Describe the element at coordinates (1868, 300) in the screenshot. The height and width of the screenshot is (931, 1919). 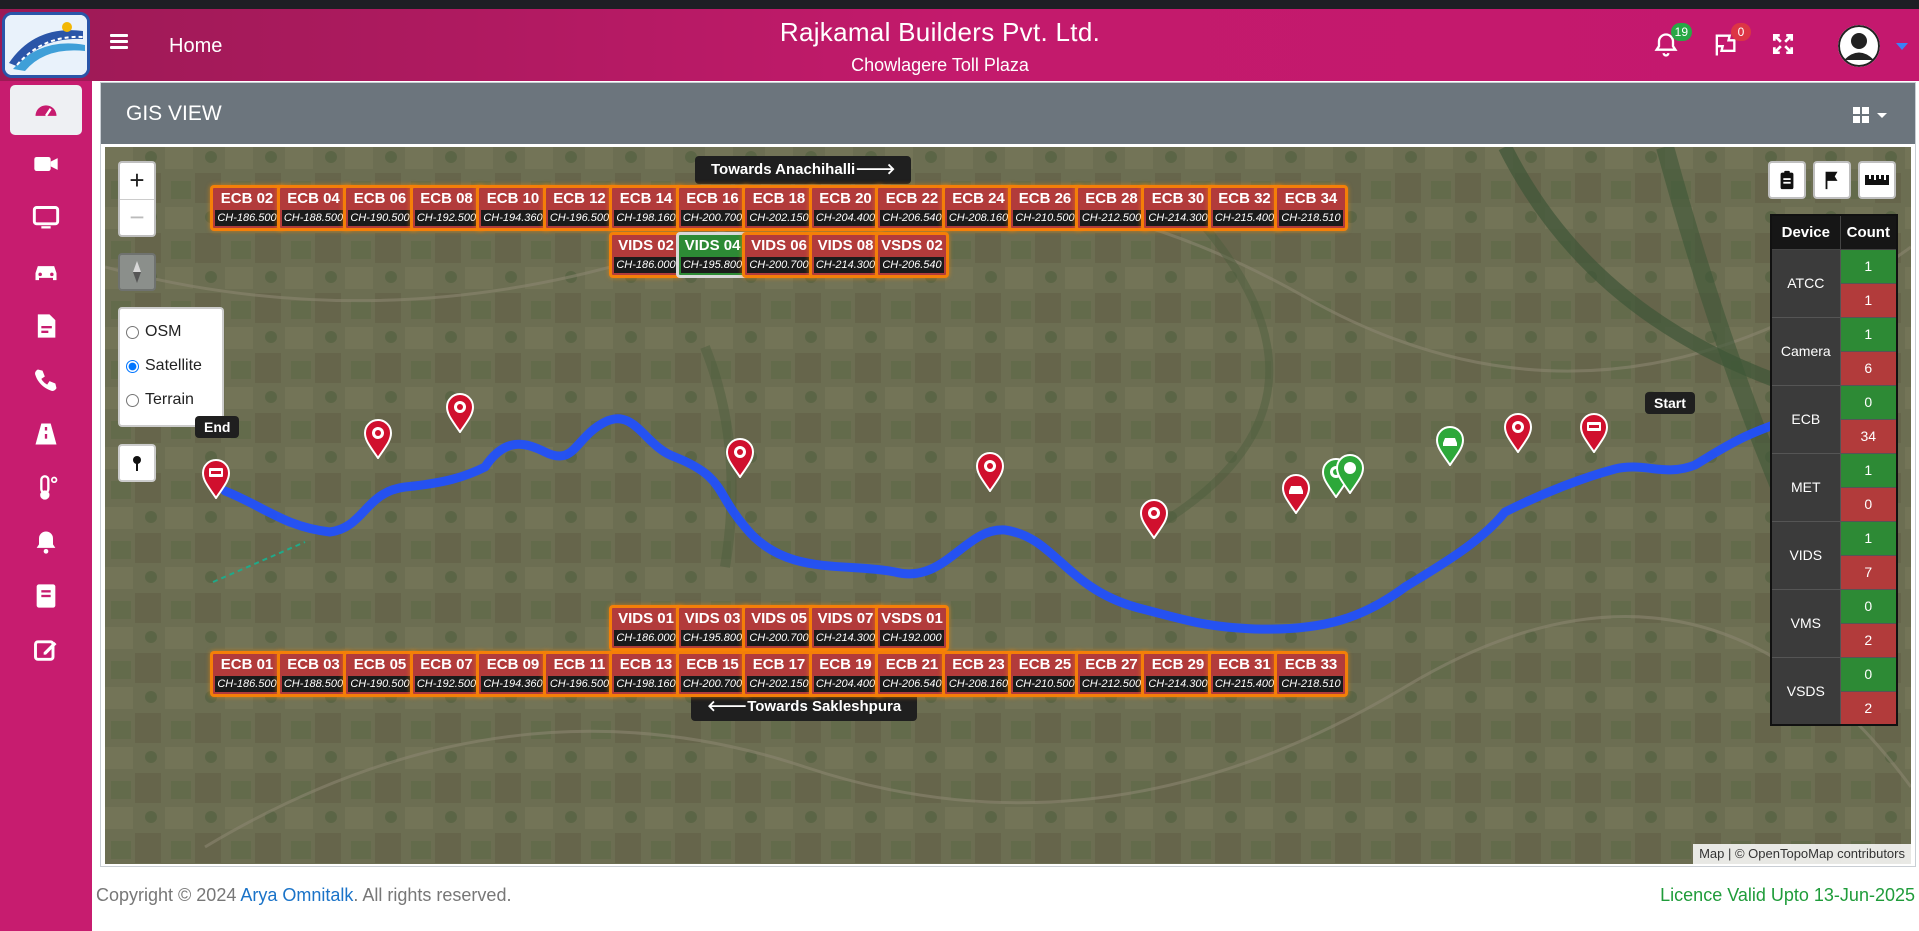
I see `device-down-count: 1` at that location.